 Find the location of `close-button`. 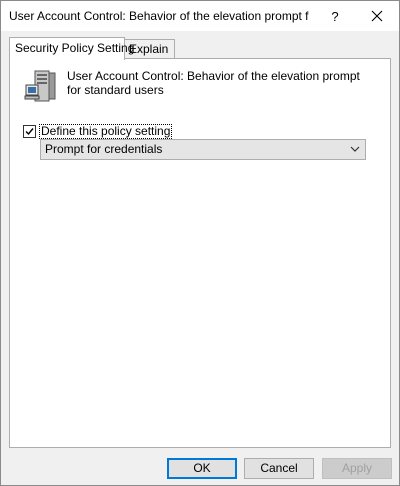

close-button is located at coordinates (377, 16).